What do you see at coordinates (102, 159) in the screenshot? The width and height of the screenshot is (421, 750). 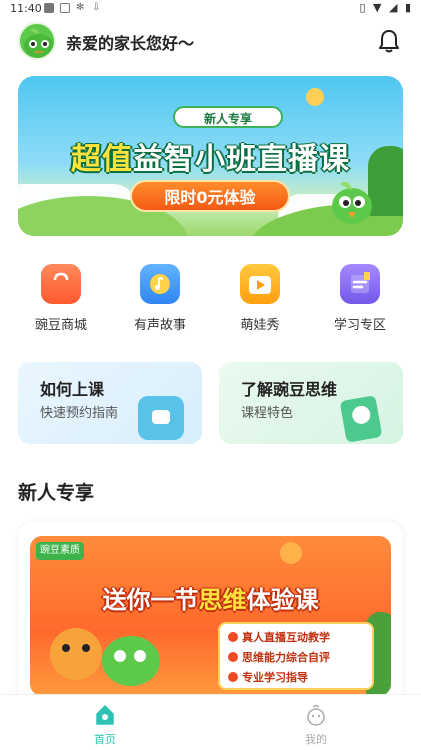 I see `banner-title-highlight: 超值` at bounding box center [102, 159].